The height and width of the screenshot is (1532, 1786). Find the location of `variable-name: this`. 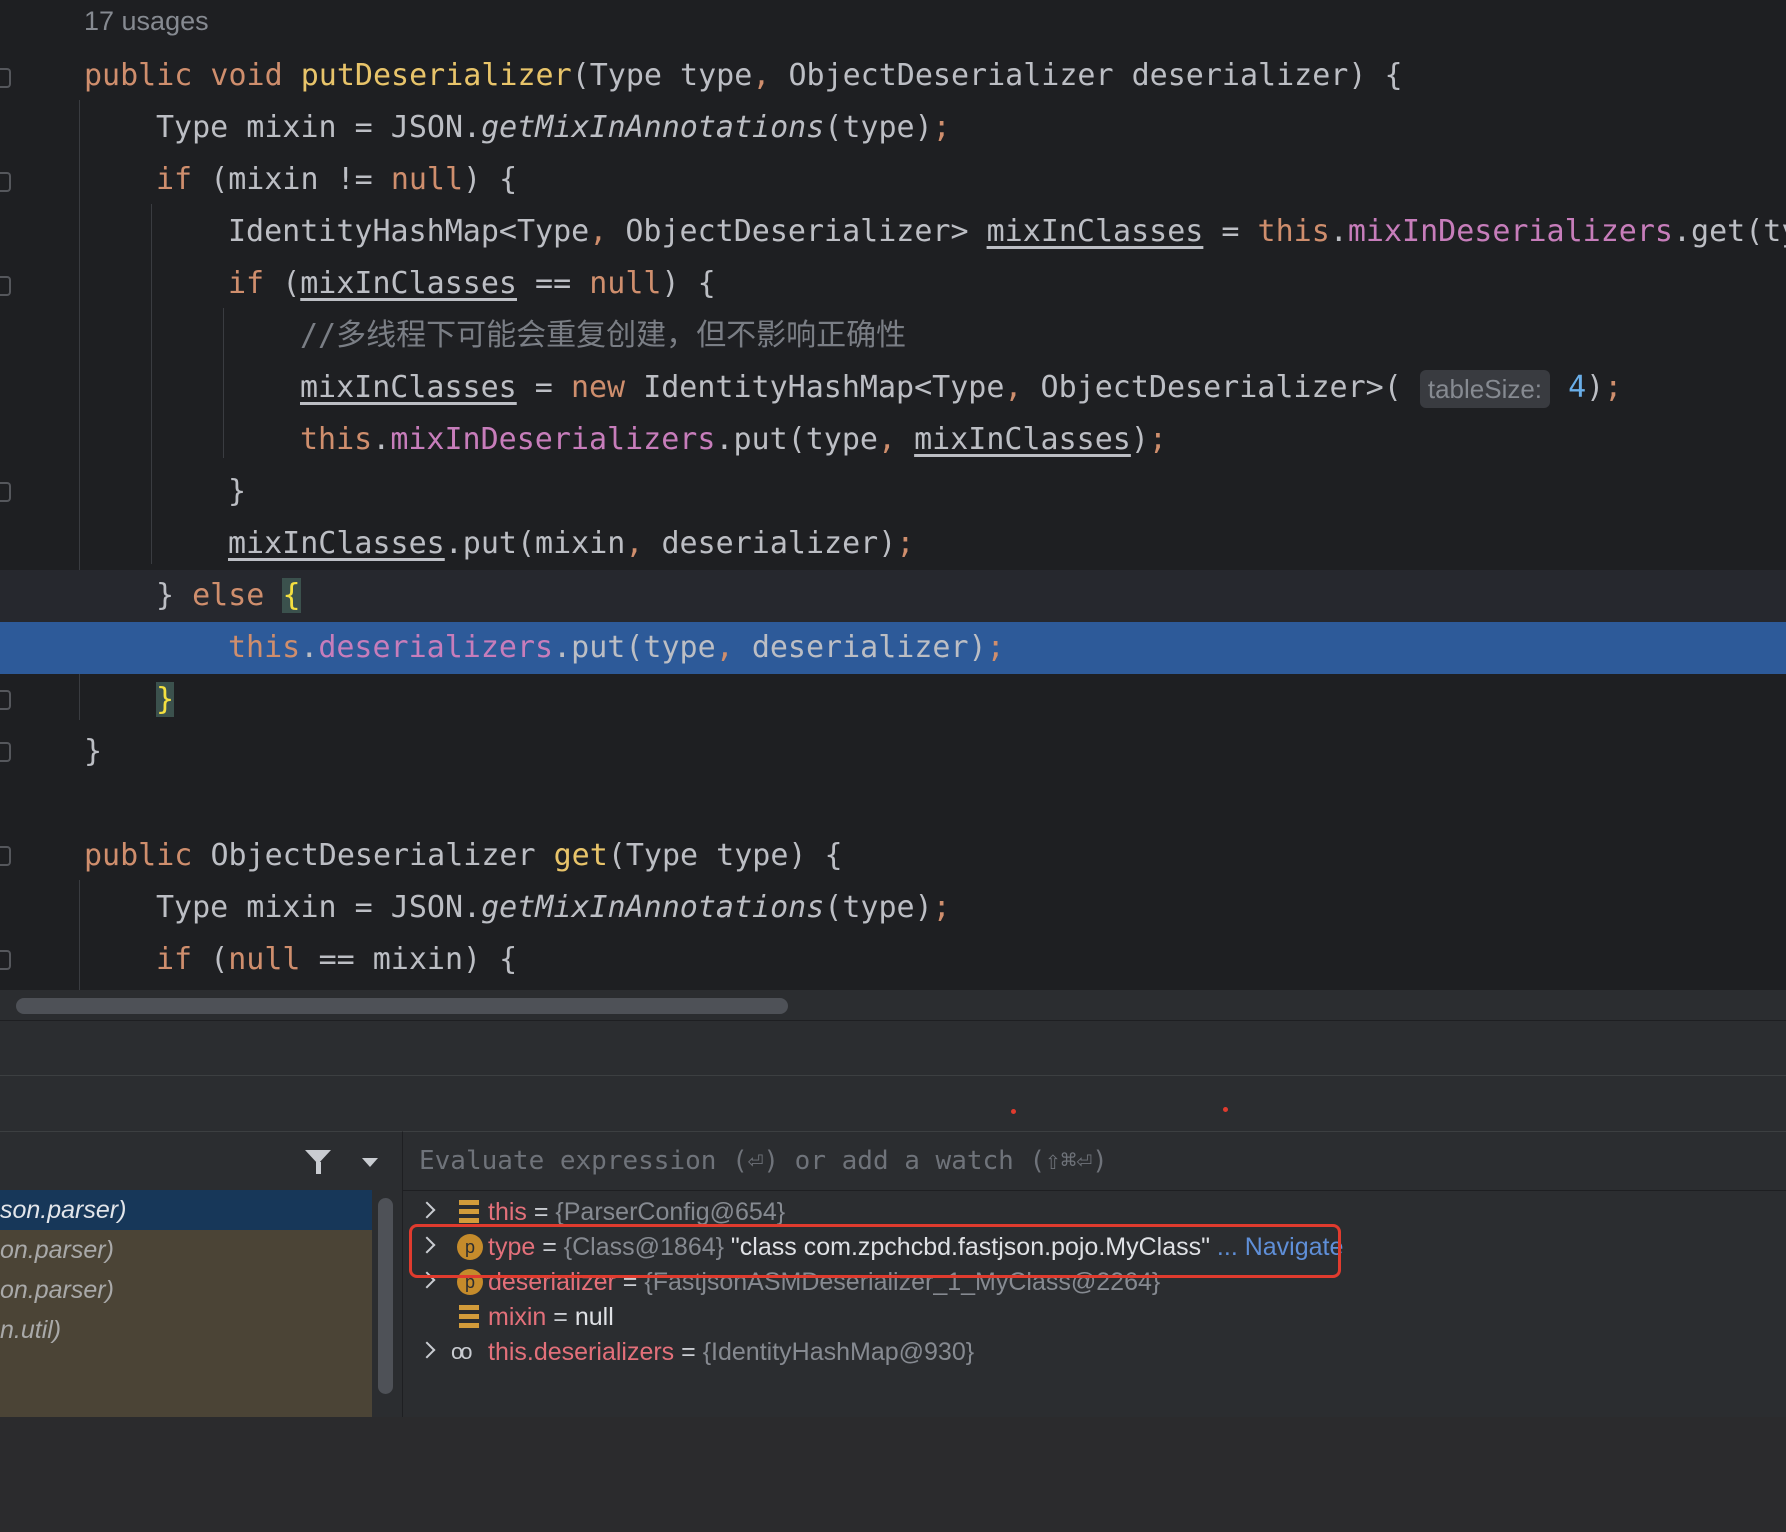

variable-name: this is located at coordinates (507, 1212).